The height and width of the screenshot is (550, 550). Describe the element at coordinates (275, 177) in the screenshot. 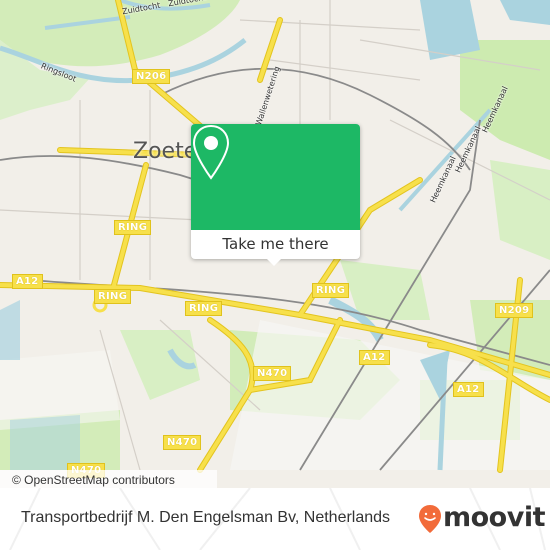

I see `popup-header` at that location.